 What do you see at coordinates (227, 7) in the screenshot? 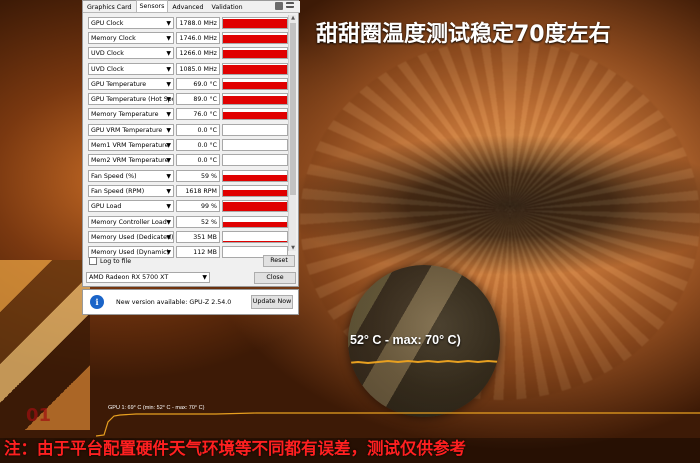
I see `tab-validation: Validation` at bounding box center [227, 7].